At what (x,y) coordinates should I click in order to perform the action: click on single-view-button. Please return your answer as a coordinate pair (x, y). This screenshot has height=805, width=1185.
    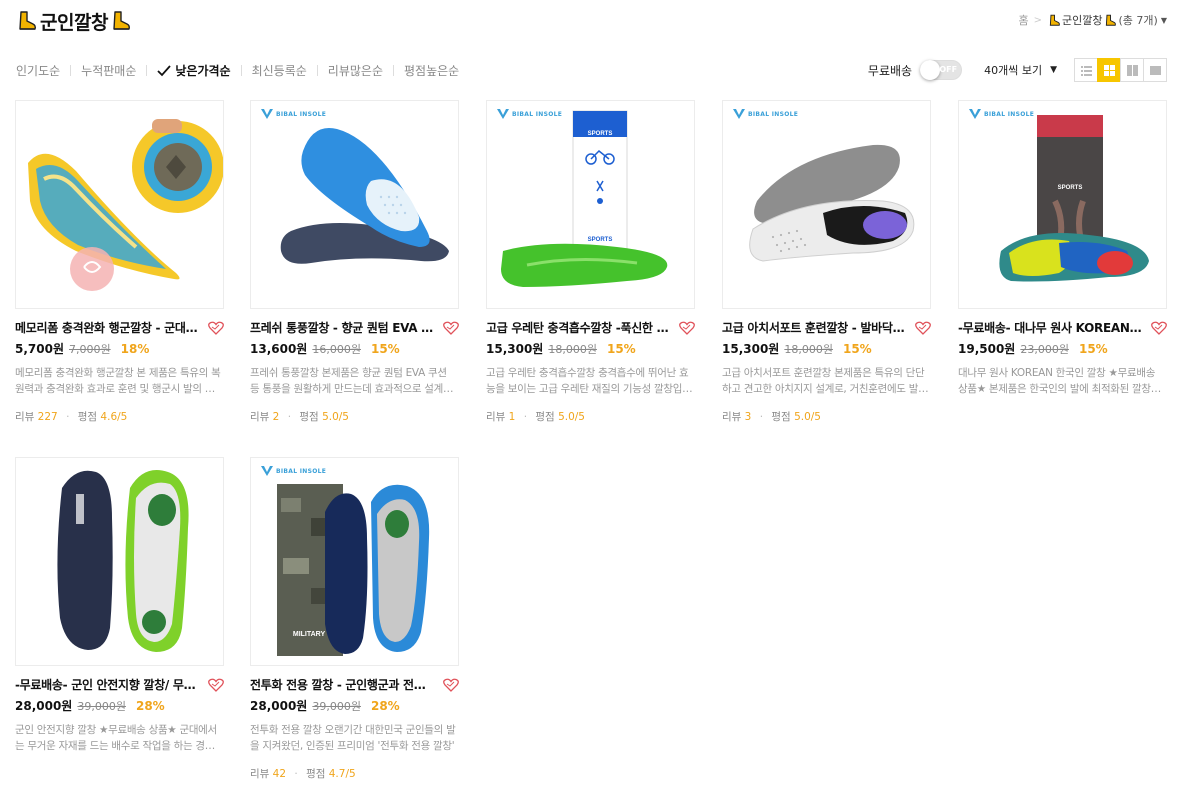
    Looking at the image, I should click on (1155, 70).